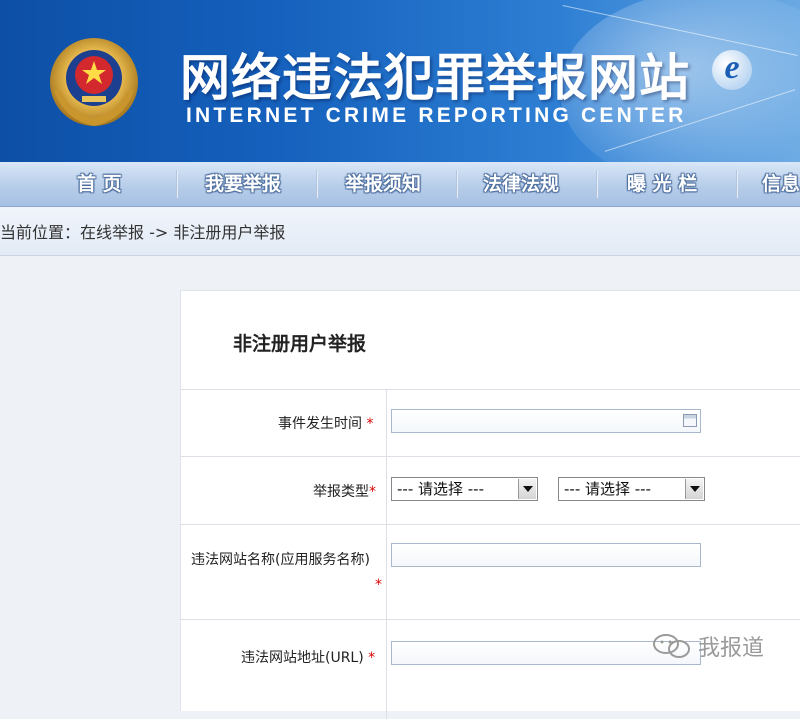  Describe the element at coordinates (546, 555) in the screenshot. I see `site-name-input` at that location.